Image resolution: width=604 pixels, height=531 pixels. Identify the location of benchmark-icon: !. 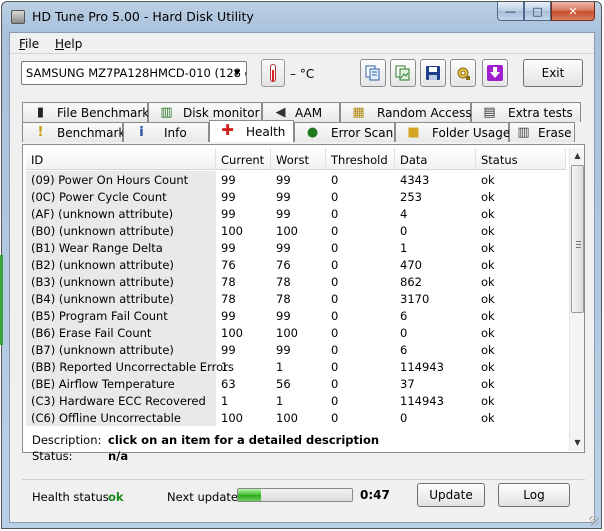
(40, 132).